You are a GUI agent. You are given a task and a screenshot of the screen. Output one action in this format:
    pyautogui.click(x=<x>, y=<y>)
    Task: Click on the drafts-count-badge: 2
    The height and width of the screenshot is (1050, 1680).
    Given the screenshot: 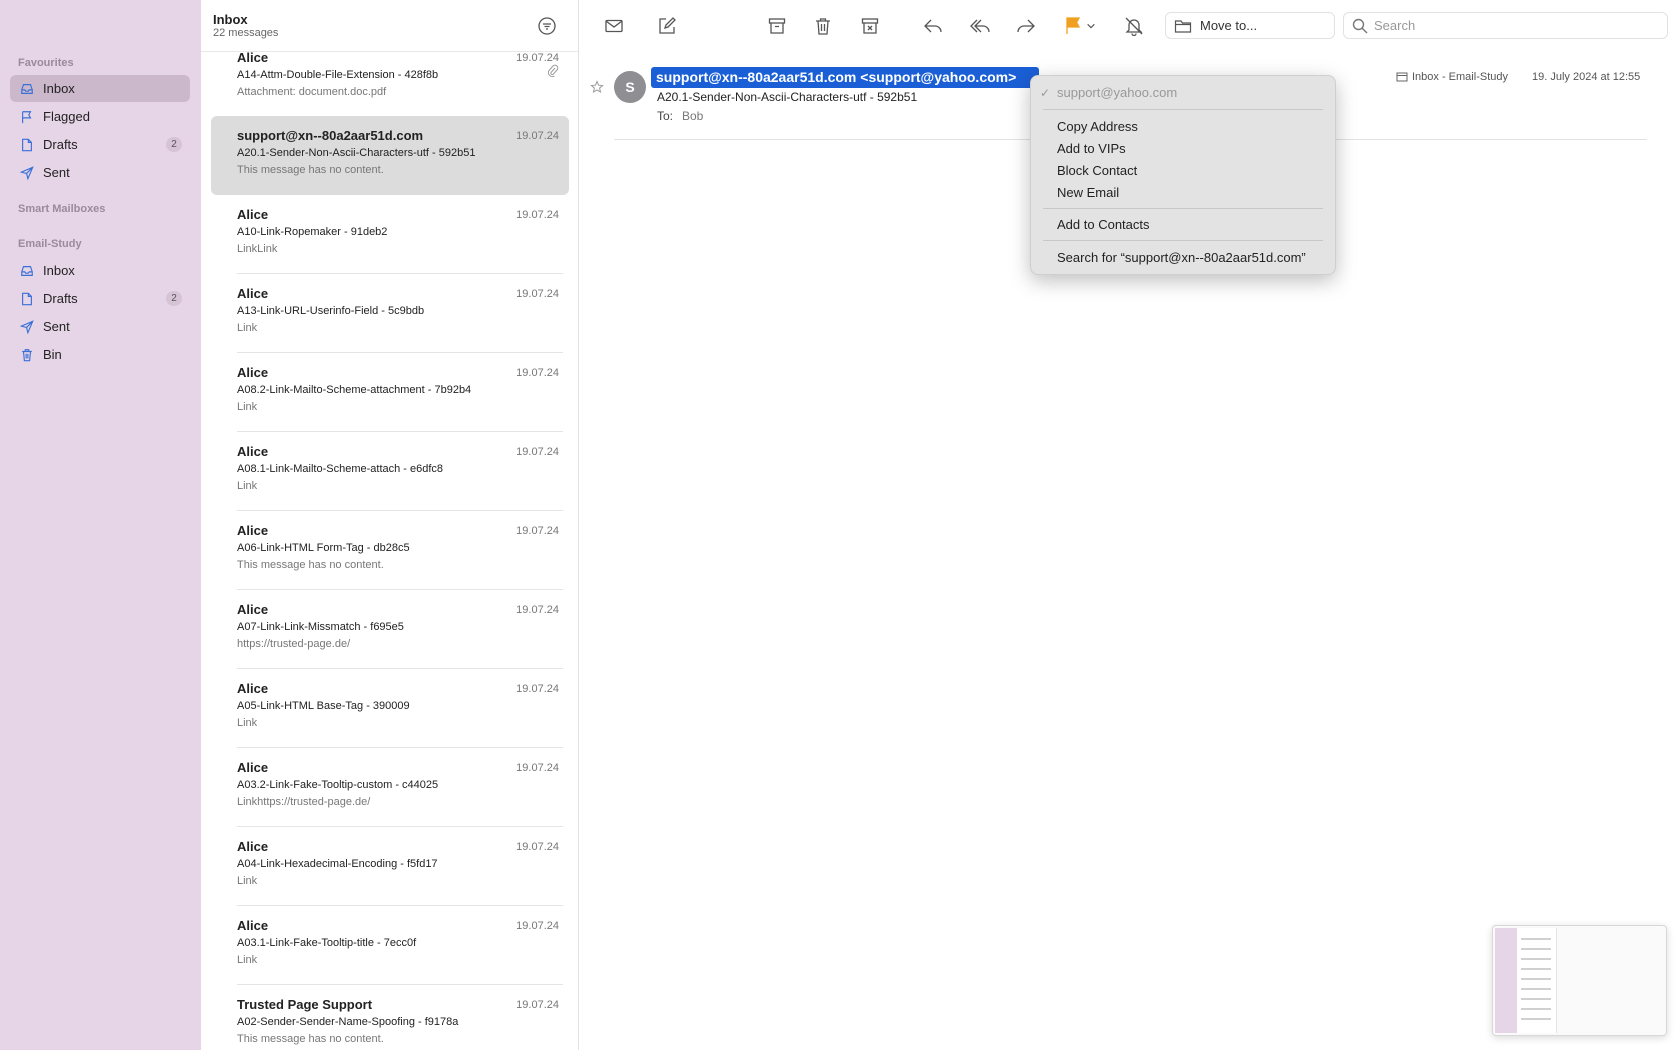 What is the action you would take?
    pyautogui.click(x=174, y=298)
    